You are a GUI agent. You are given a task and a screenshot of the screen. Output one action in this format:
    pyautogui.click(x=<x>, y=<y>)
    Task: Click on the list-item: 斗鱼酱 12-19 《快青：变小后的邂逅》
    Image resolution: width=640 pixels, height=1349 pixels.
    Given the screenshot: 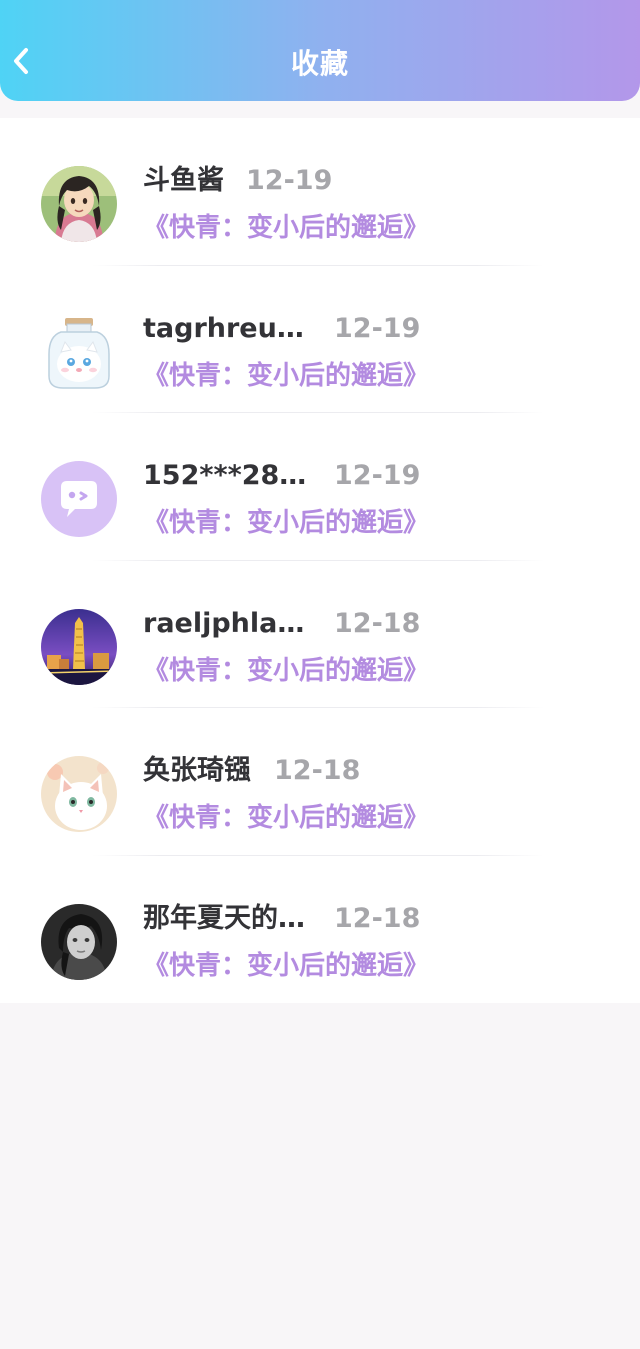 What is the action you would take?
    pyautogui.click(x=320, y=192)
    